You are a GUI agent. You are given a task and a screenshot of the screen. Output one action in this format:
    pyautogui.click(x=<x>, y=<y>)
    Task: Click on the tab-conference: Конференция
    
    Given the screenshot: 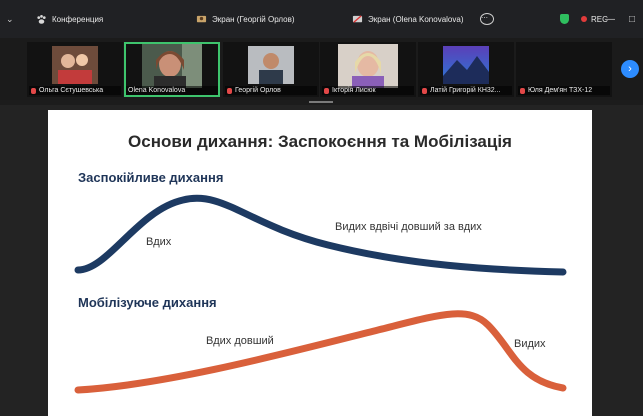 What is the action you would take?
    pyautogui.click(x=69, y=19)
    